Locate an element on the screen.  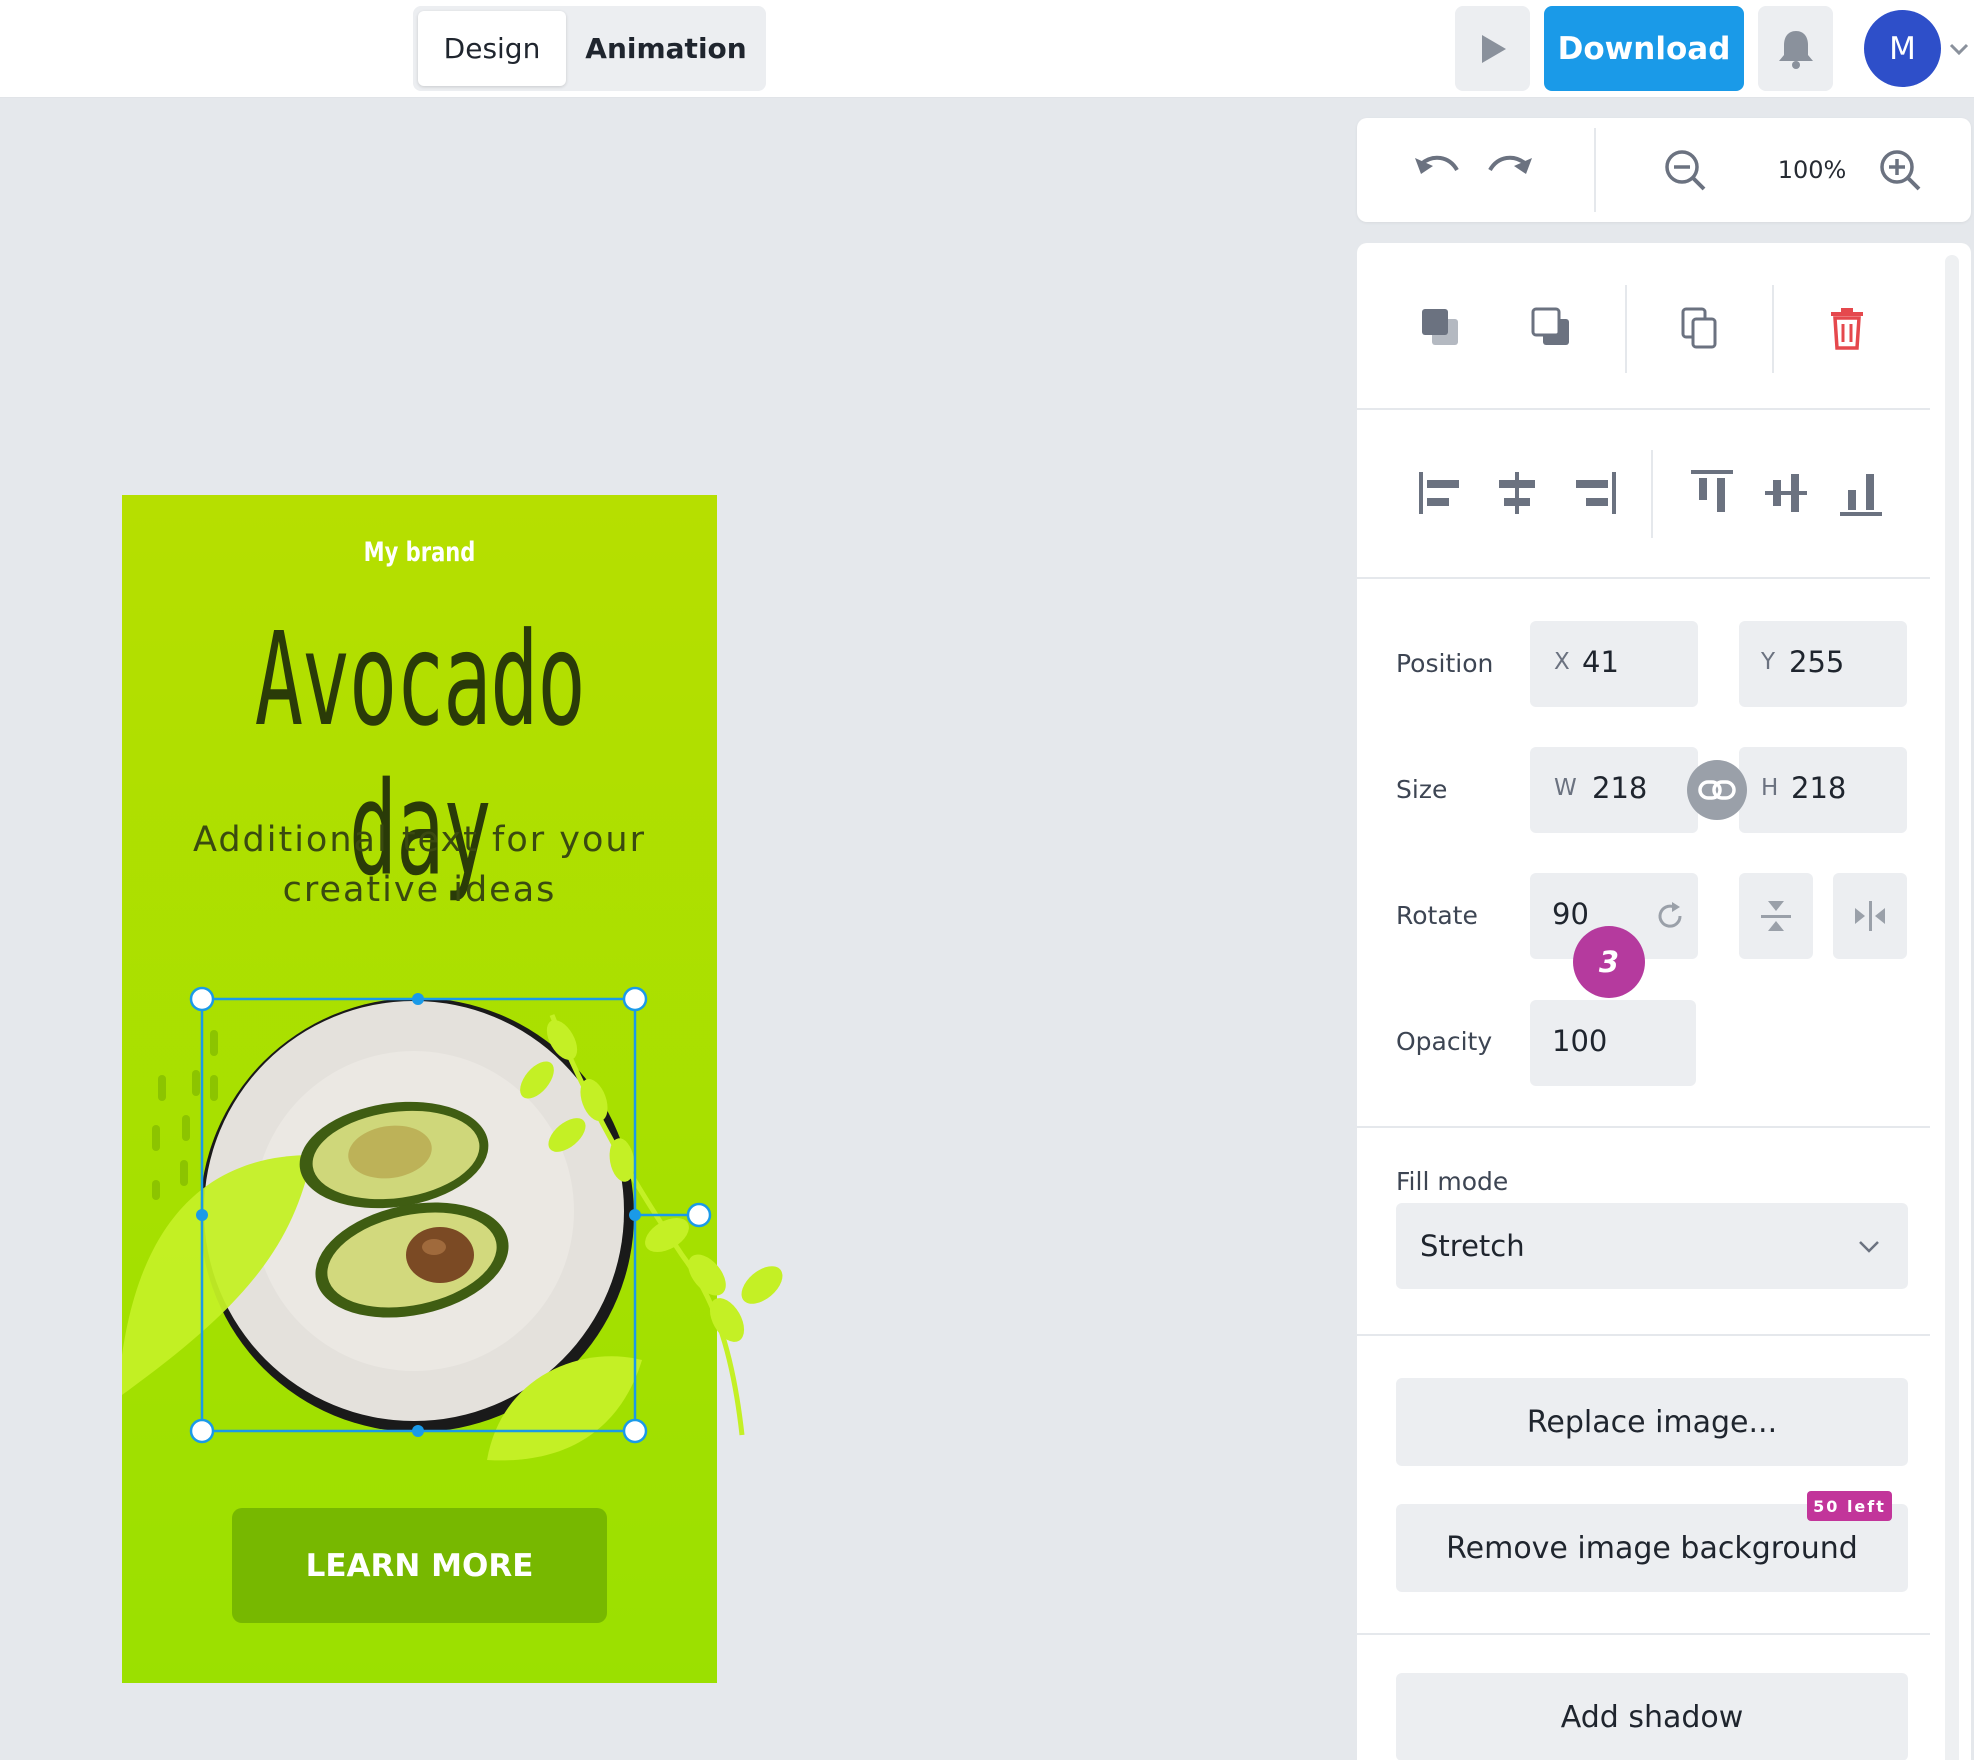
size-h-input: H 218 is located at coordinates (1823, 790).